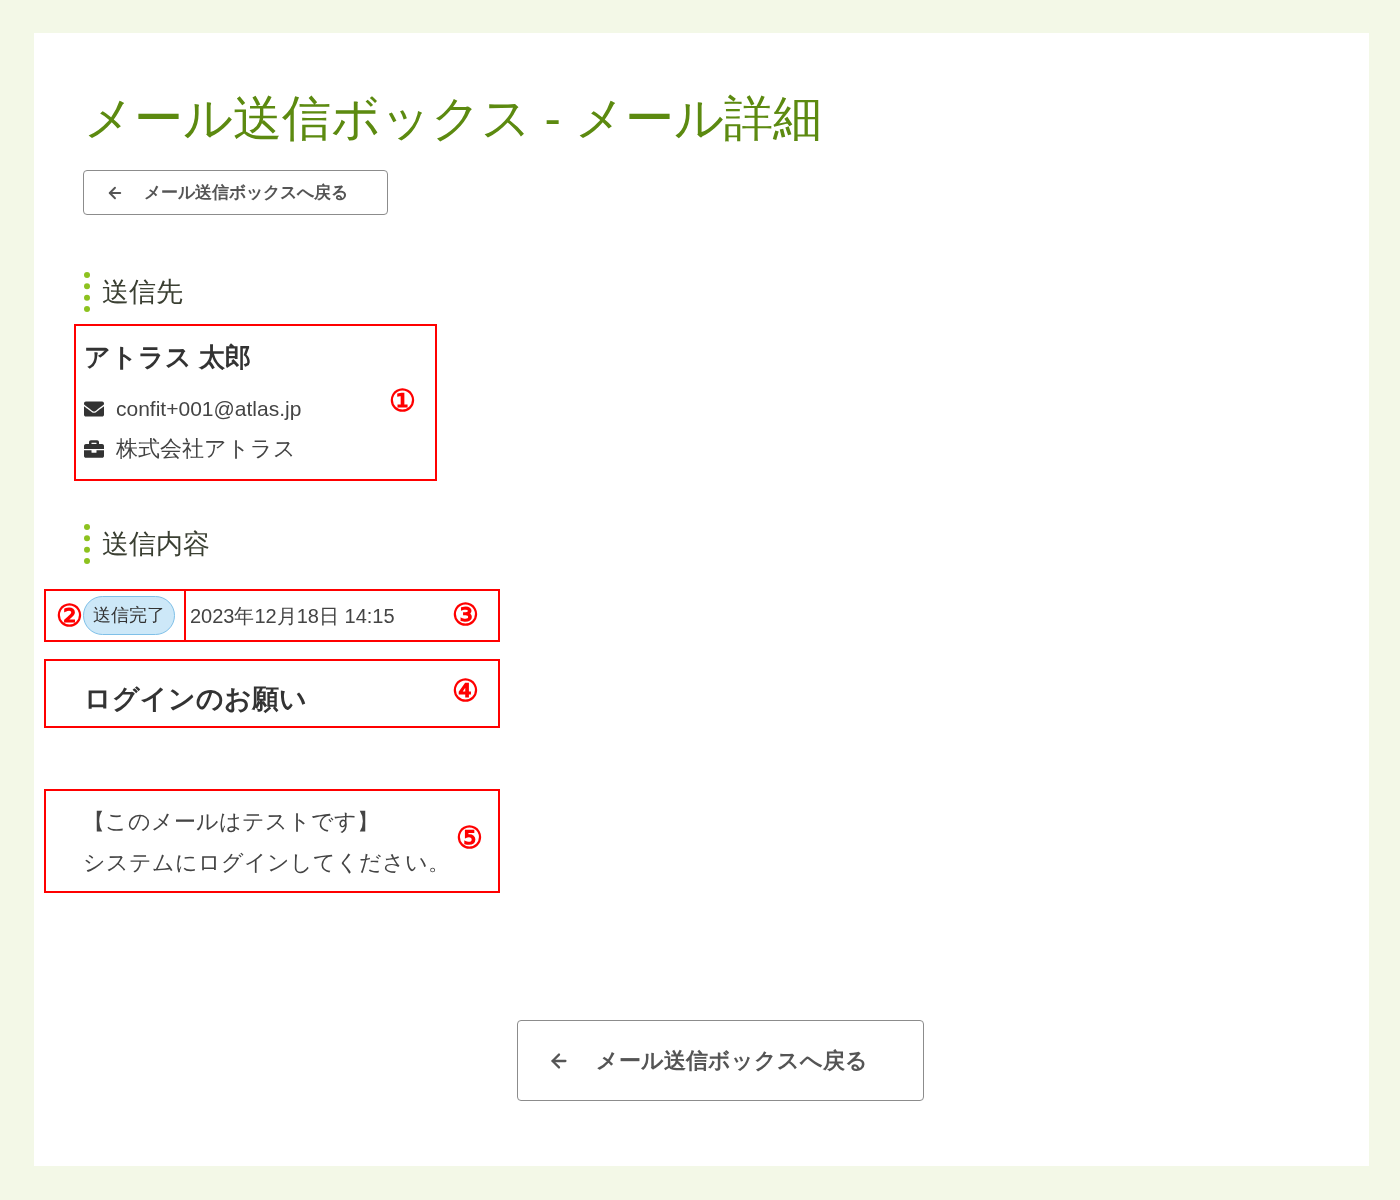  I want to click on envelope-icon, so click(94, 409).